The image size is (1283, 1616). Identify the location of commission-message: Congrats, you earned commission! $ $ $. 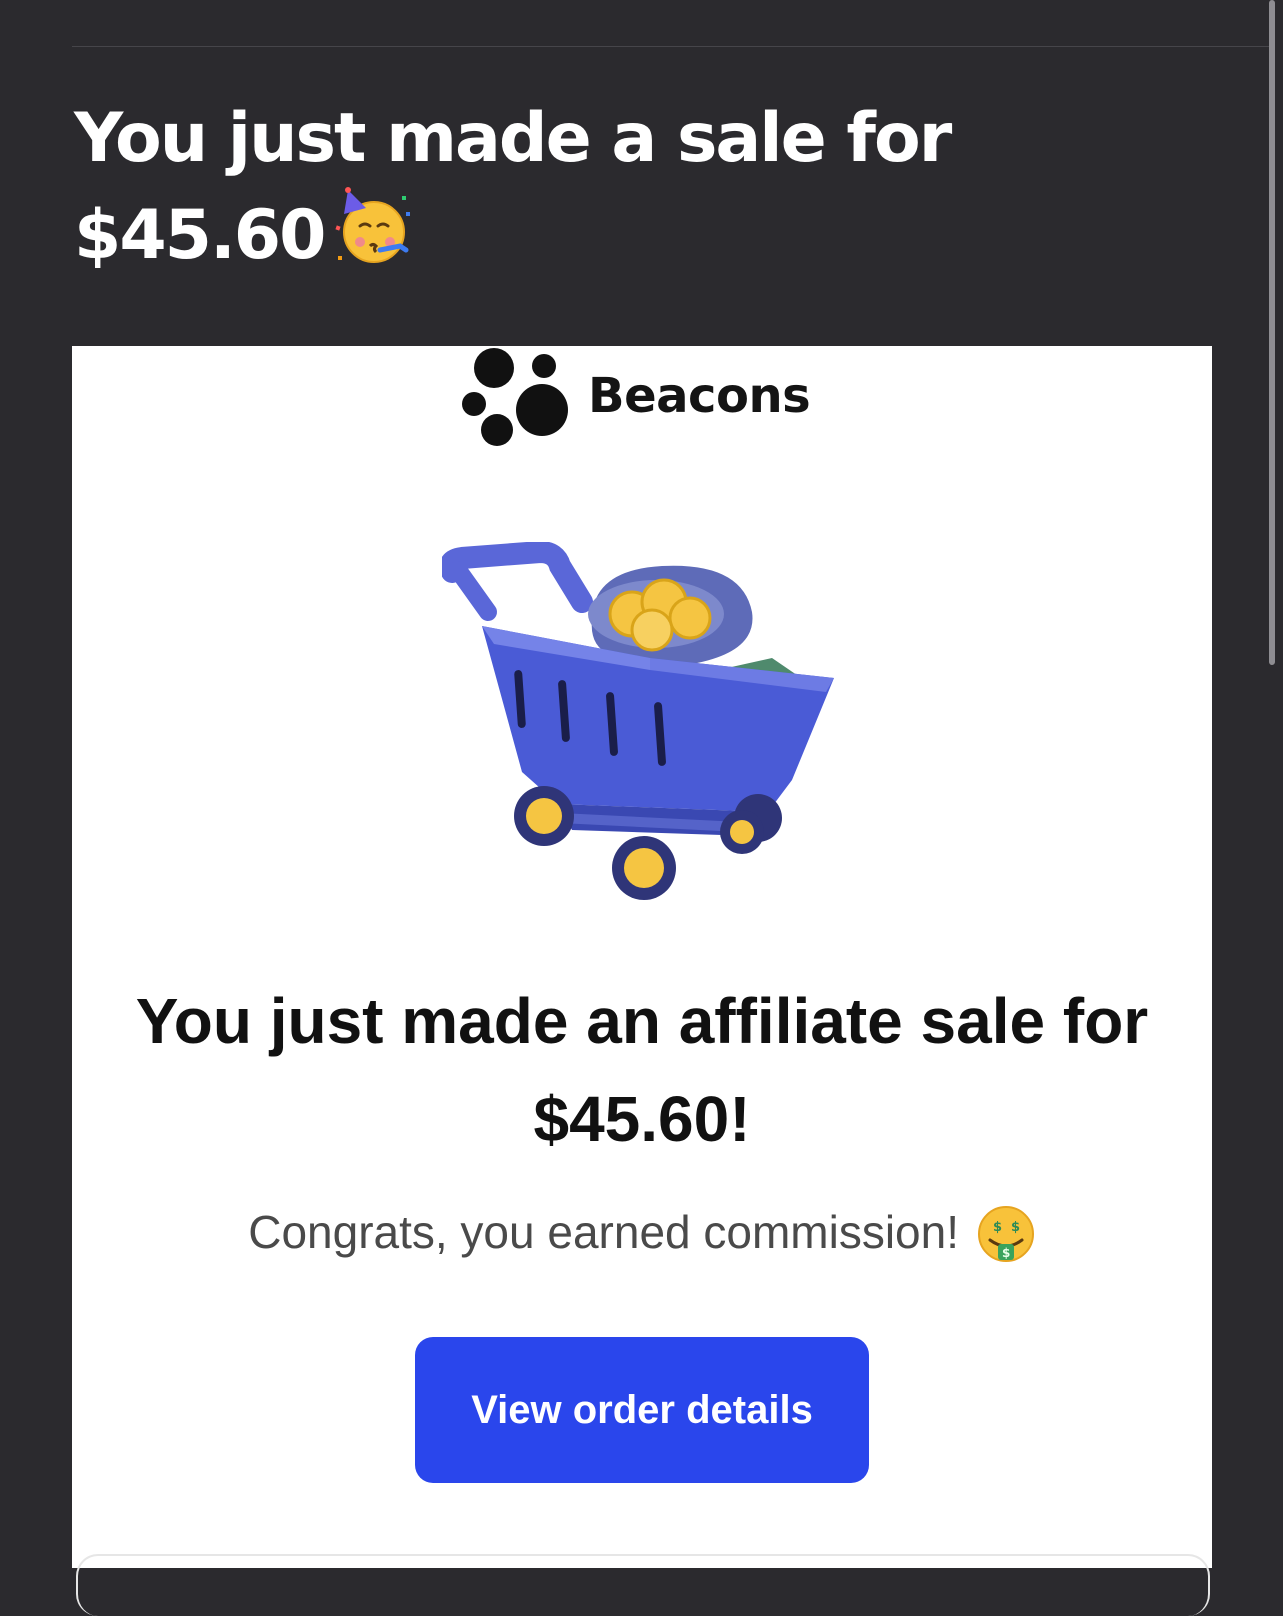
(642, 1233).